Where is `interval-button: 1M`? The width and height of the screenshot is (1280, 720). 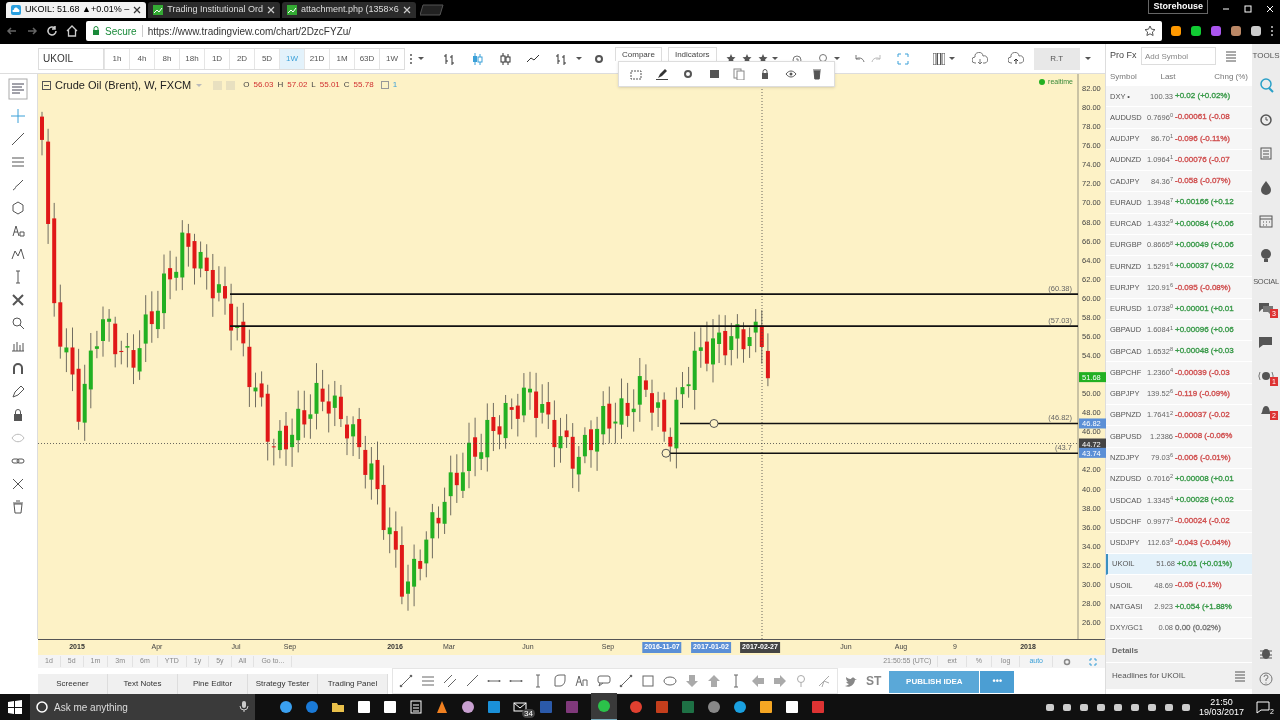
interval-button: 1M is located at coordinates (341, 58).